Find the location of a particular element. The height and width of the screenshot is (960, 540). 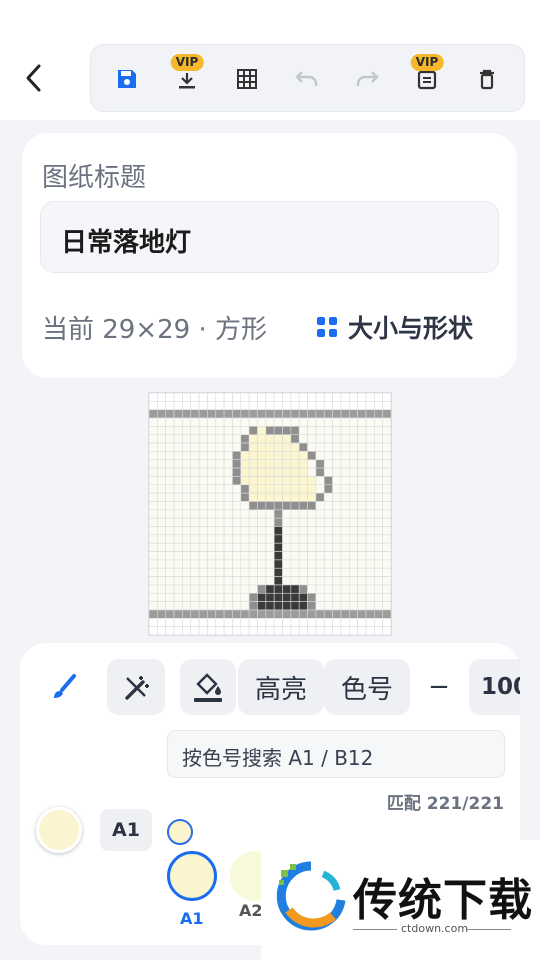

eraser-tool is located at coordinates (136, 687).